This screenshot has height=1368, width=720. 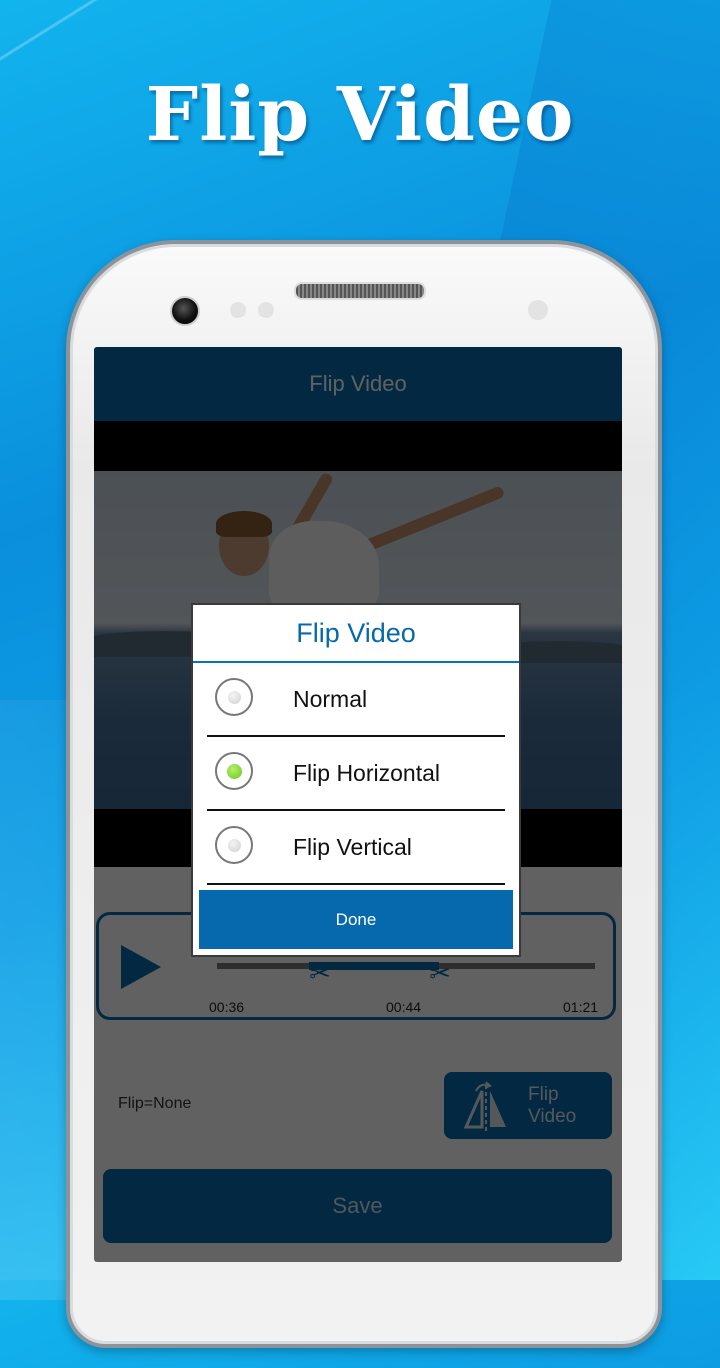 I want to click on dialog-title: Flip Video, so click(x=356, y=634).